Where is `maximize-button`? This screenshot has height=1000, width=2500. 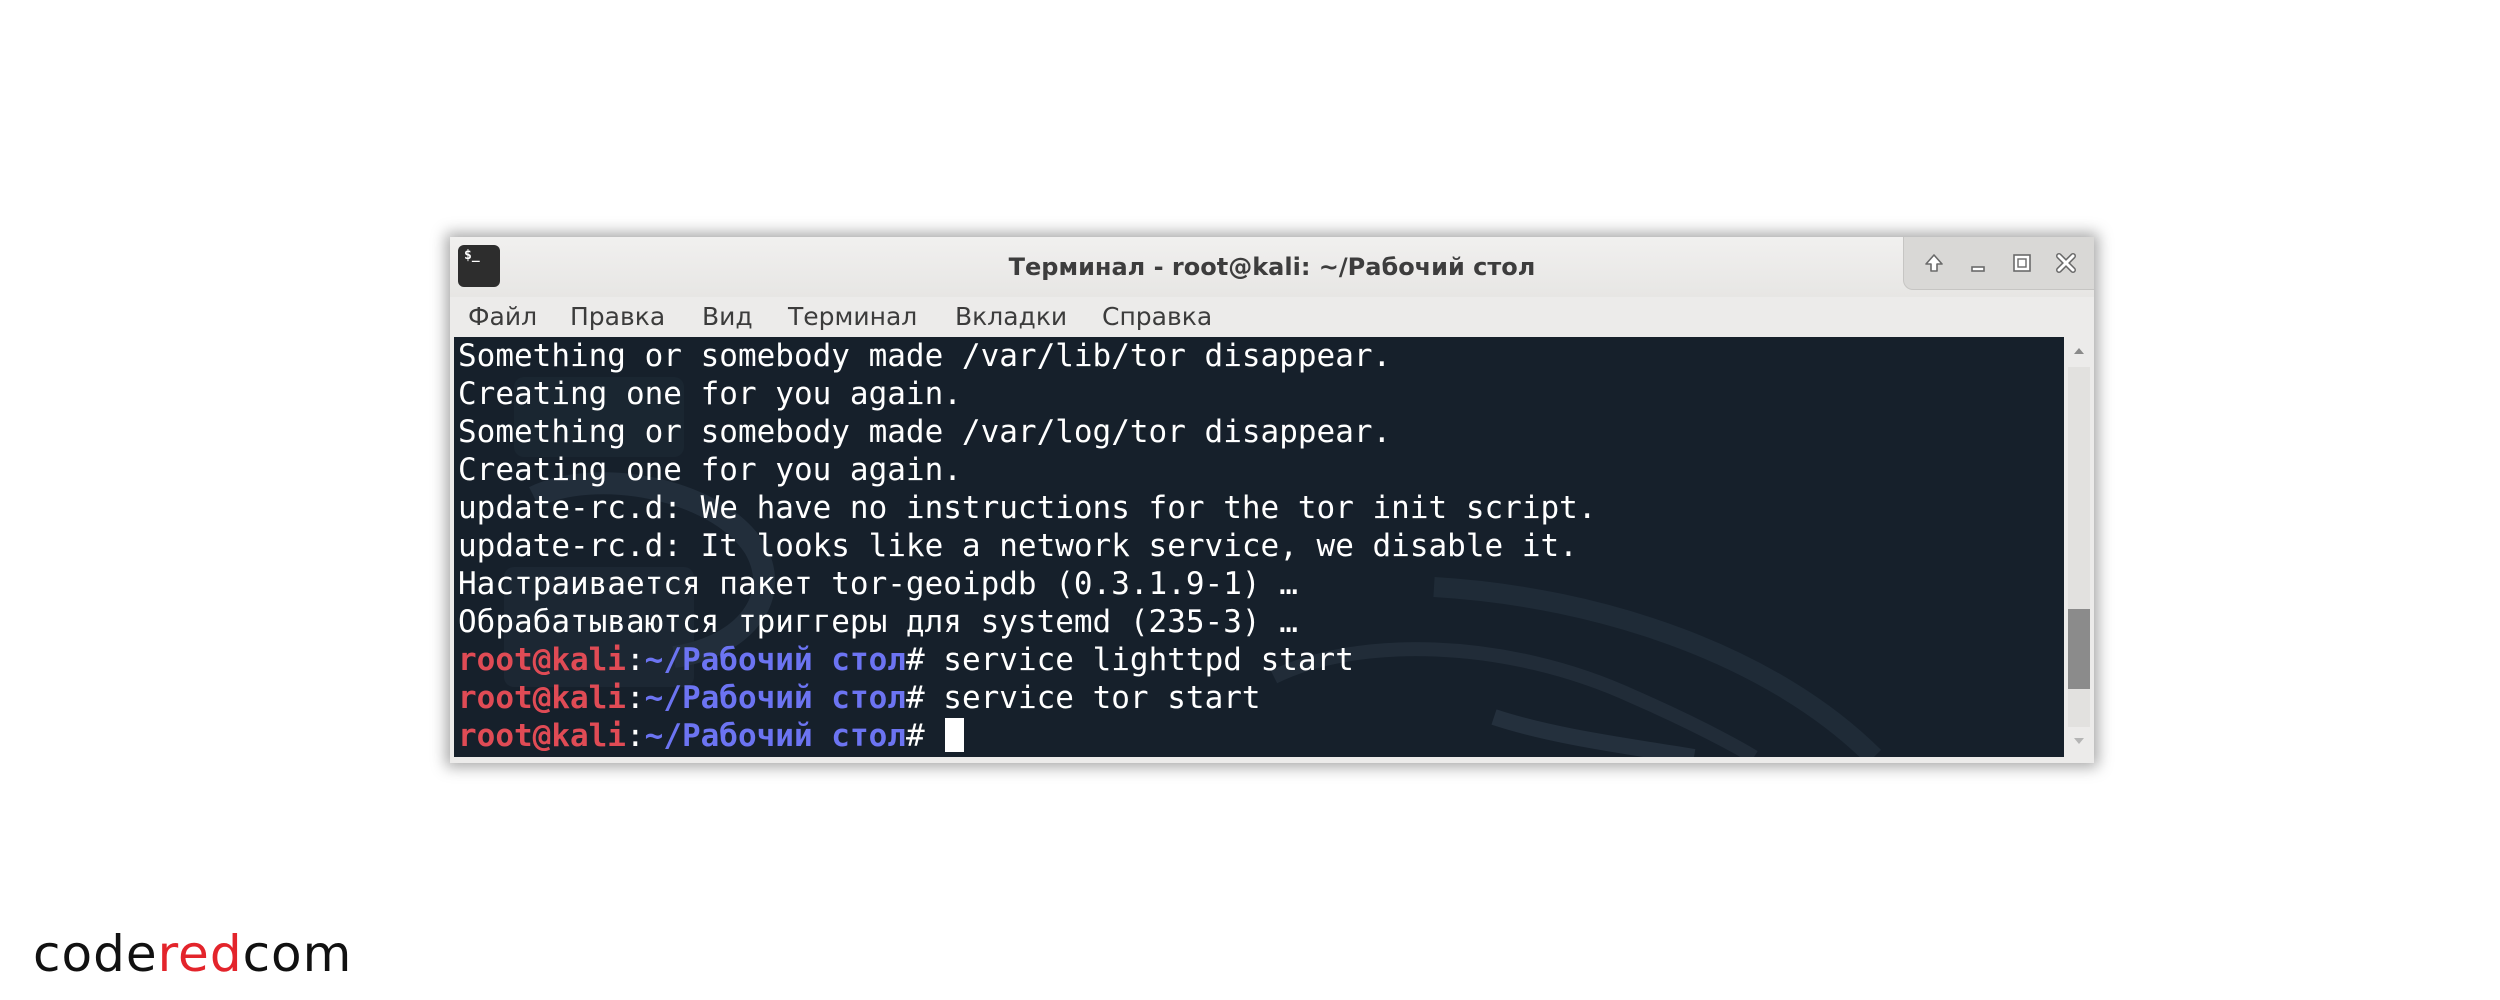
maximize-button is located at coordinates (2022, 263).